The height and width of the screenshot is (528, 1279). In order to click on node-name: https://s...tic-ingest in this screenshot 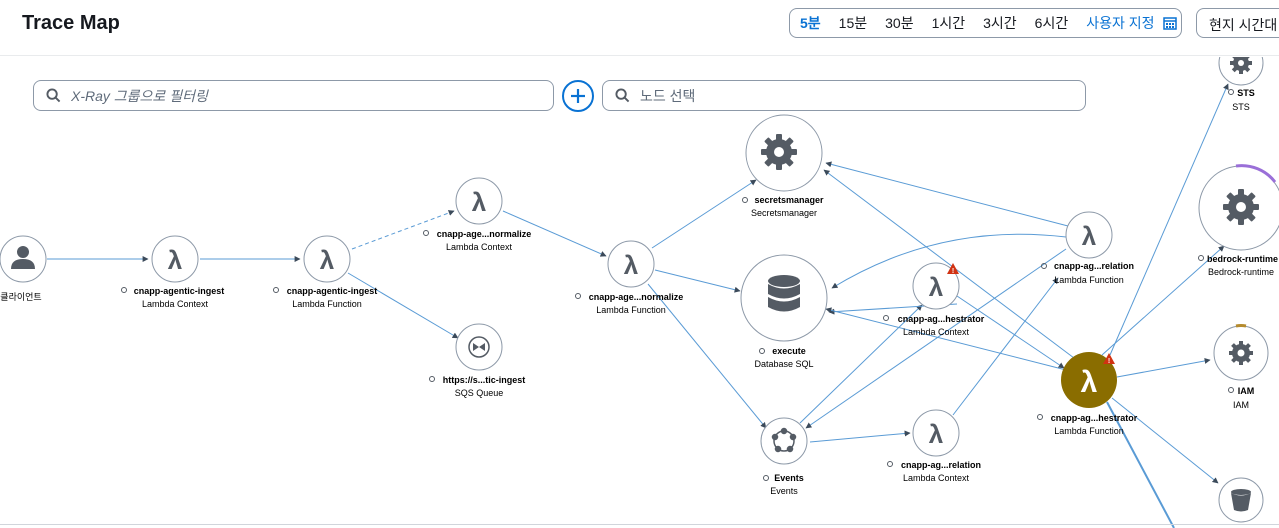, I will do `click(484, 380)`.